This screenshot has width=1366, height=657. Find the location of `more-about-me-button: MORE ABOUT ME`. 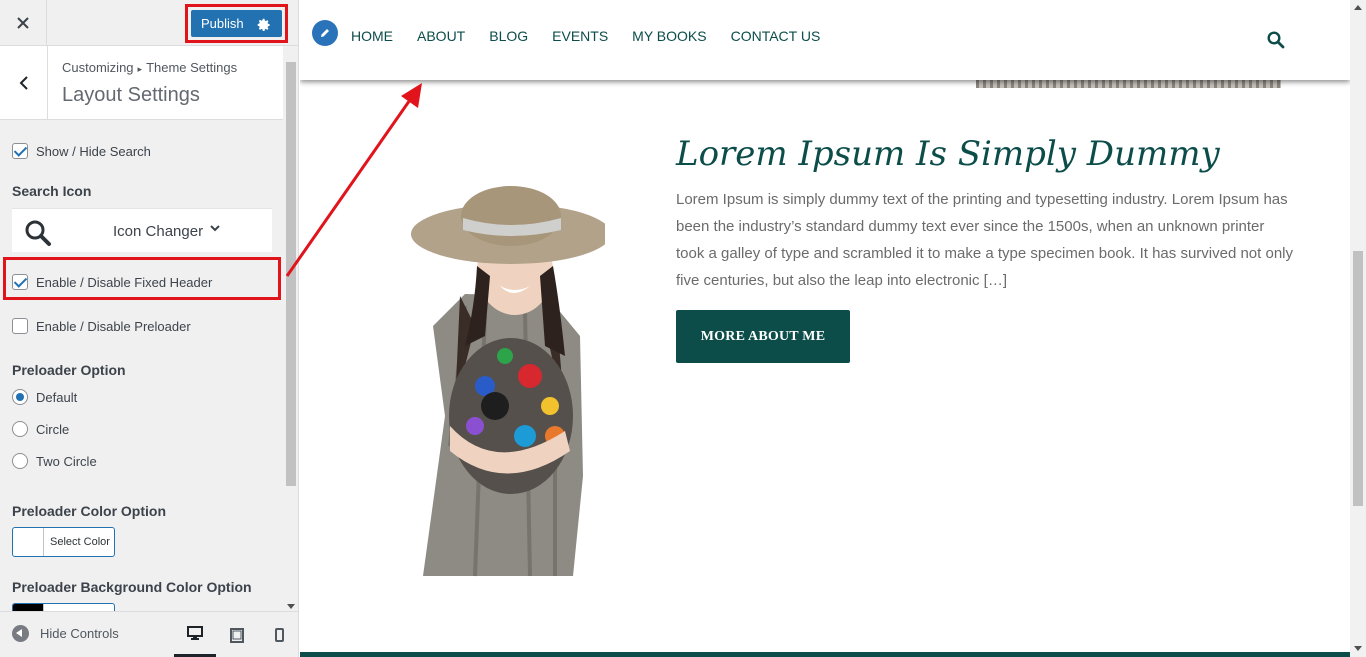

more-about-me-button: MORE ABOUT ME is located at coordinates (763, 336).